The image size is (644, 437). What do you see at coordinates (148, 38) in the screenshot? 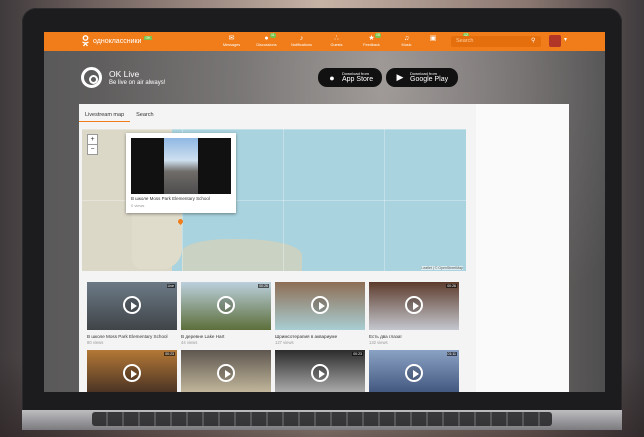
I see `brand-badge: OK` at bounding box center [148, 38].